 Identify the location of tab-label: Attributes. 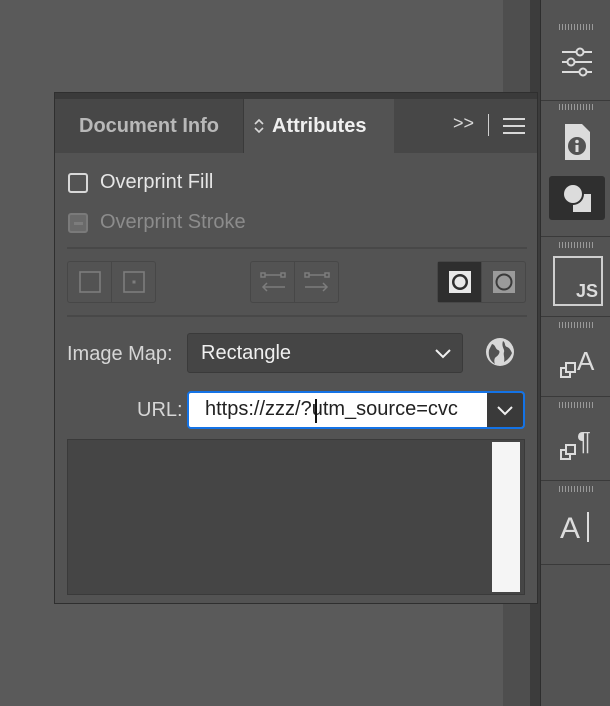
(319, 125).